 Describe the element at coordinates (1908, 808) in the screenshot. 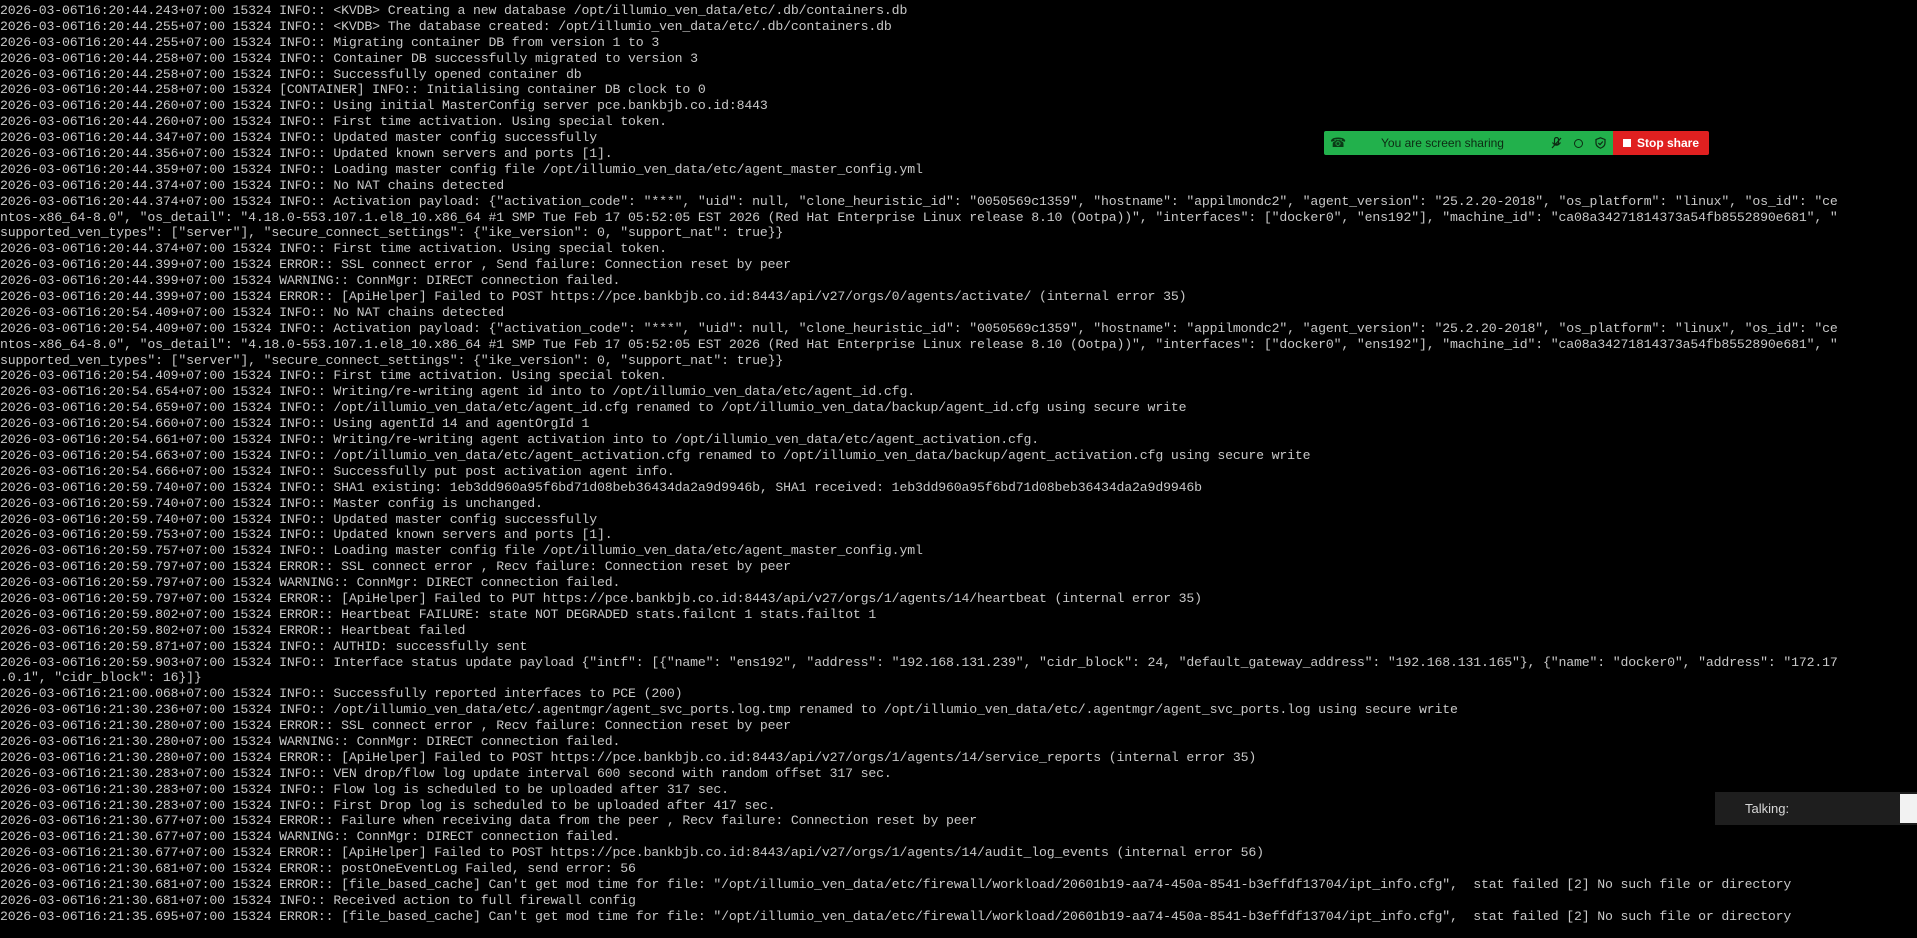

I see `talking-speaker-box` at that location.